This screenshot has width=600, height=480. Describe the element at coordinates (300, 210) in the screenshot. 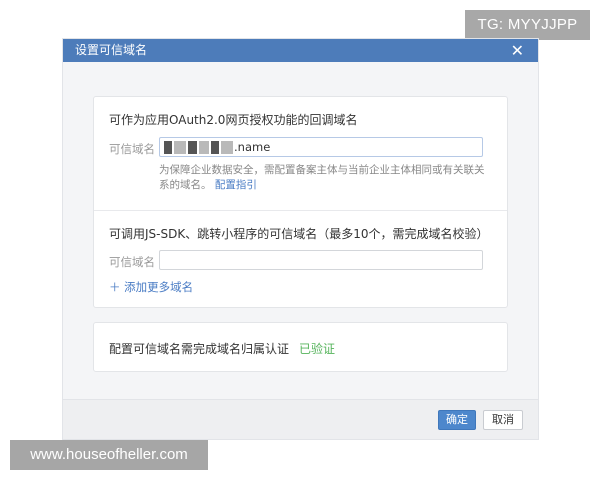

I see `section-divider` at that location.